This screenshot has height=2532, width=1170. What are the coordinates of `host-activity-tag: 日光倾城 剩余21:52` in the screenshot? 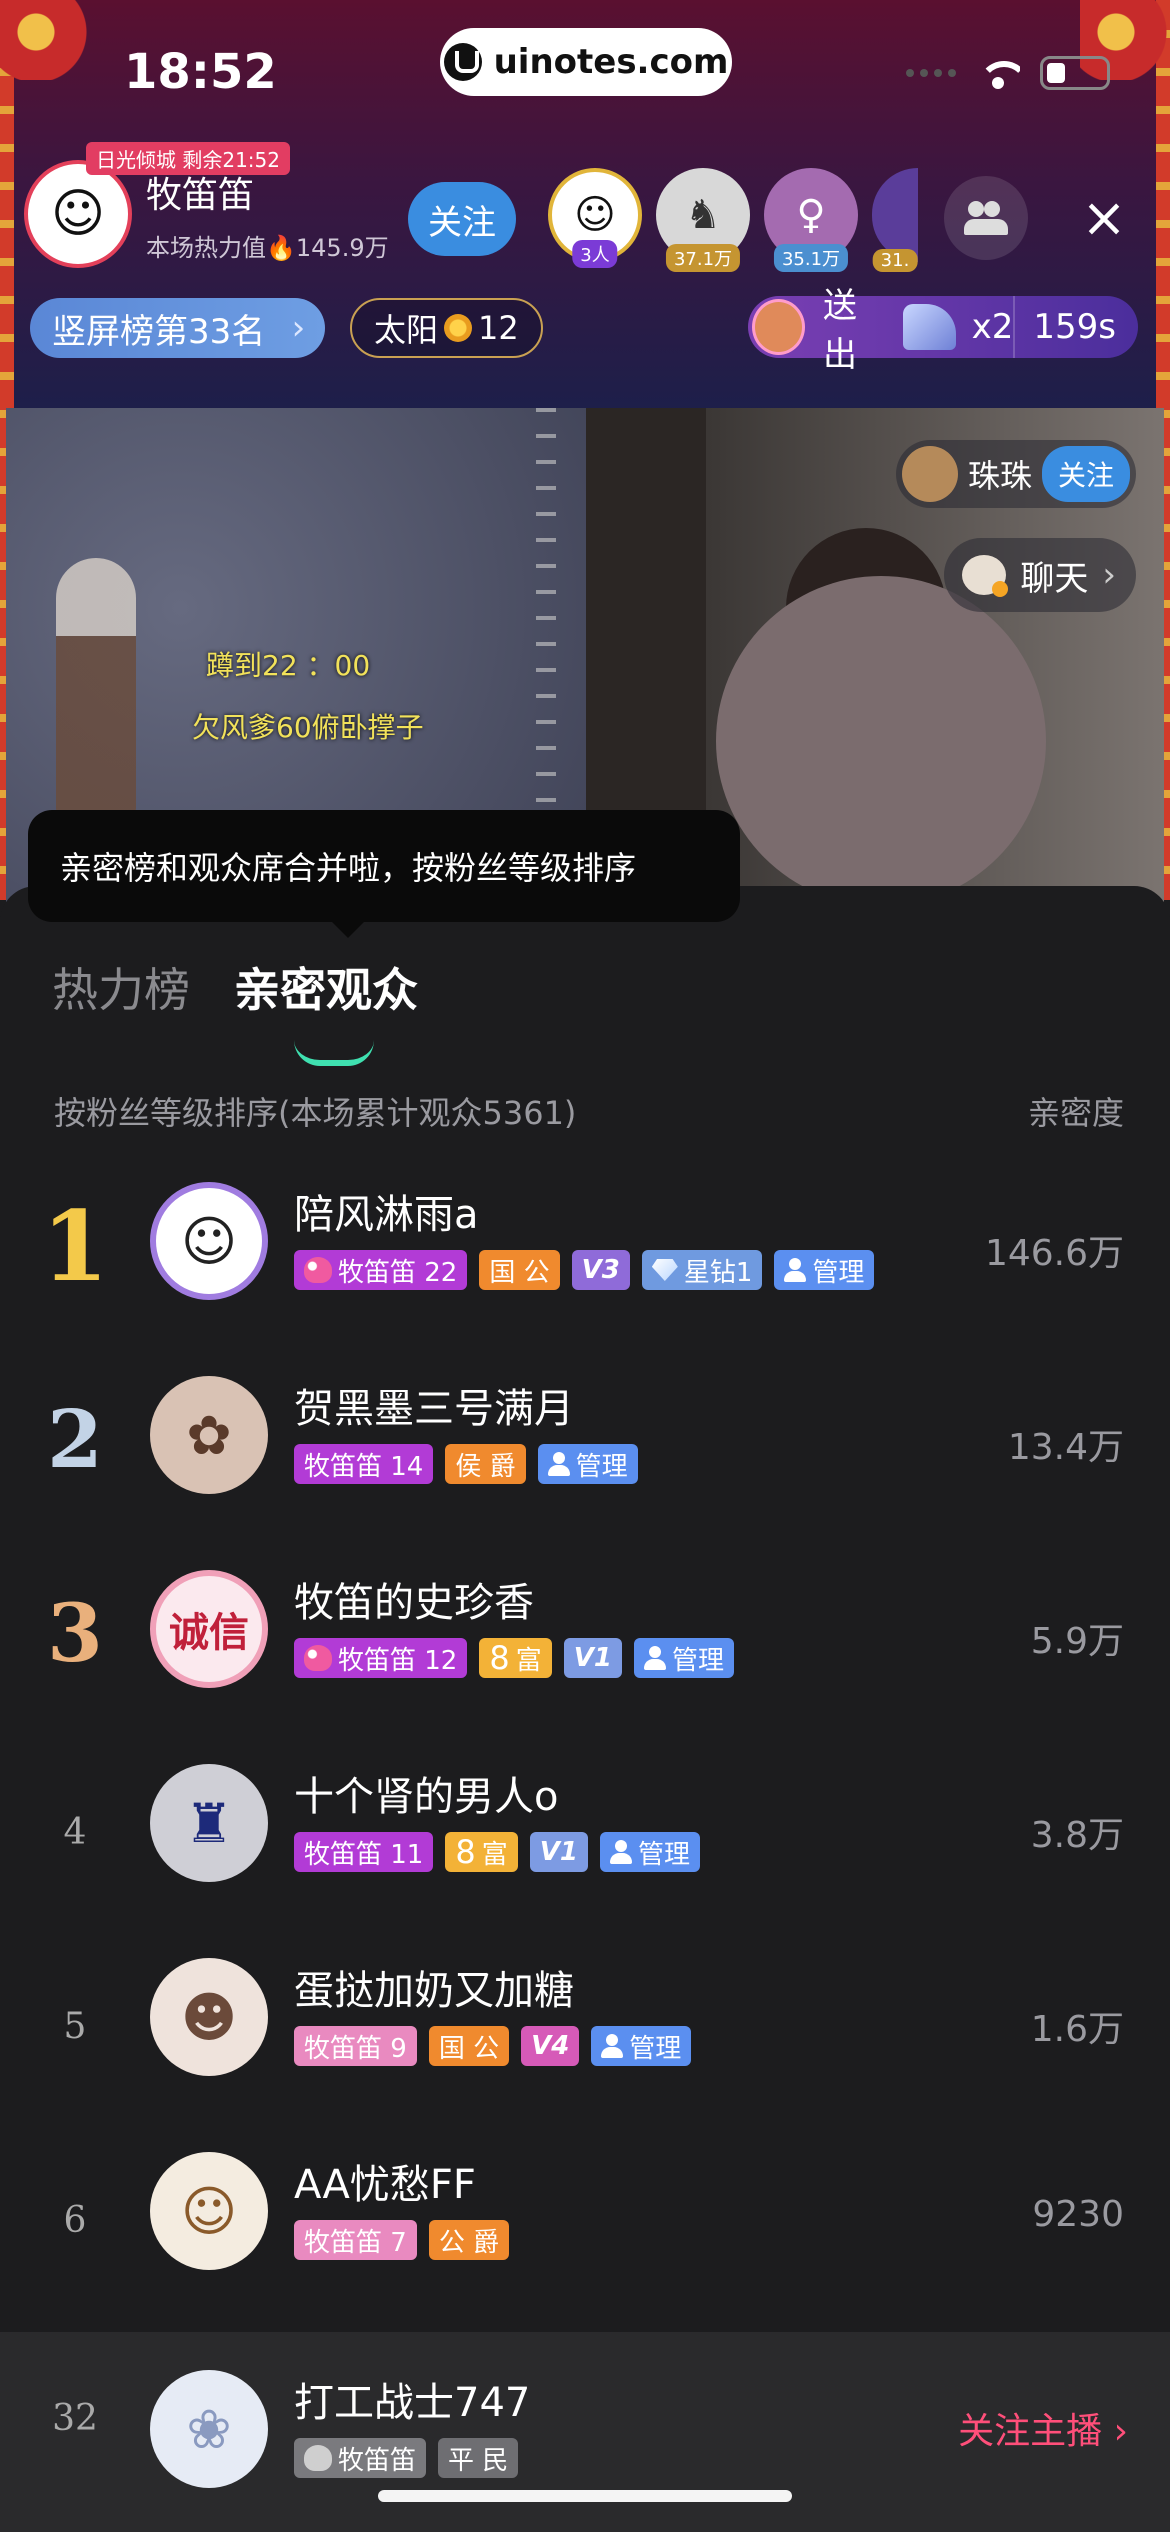 It's located at (188, 158).